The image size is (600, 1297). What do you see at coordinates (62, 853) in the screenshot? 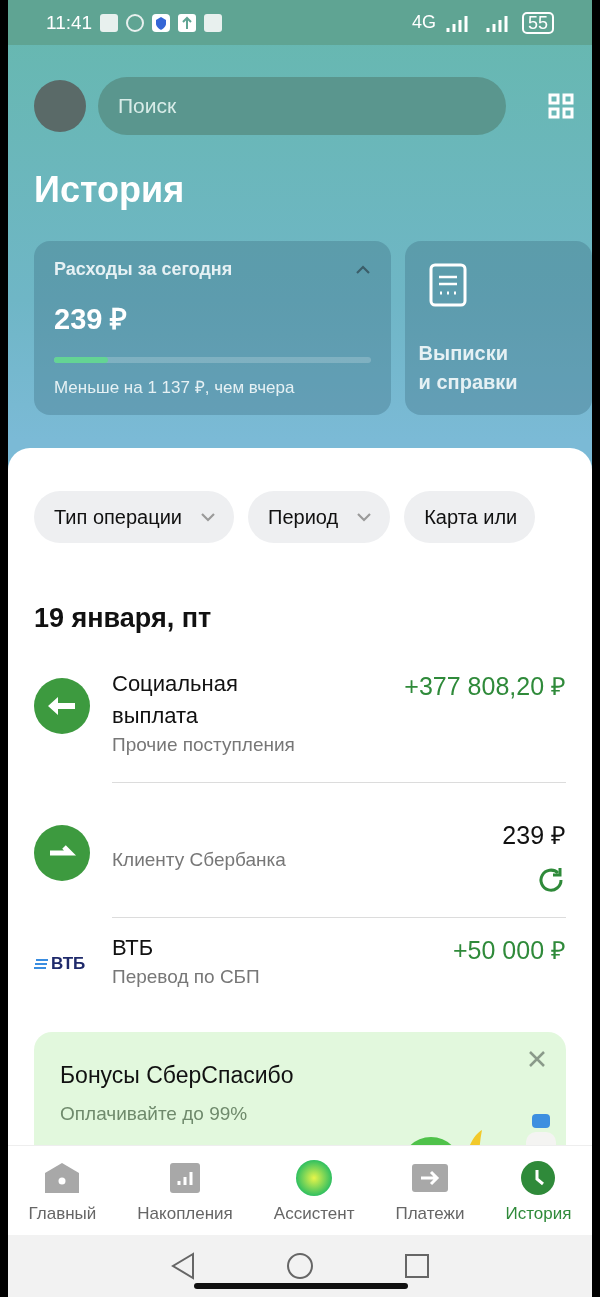
I see `transfer-icon` at bounding box center [62, 853].